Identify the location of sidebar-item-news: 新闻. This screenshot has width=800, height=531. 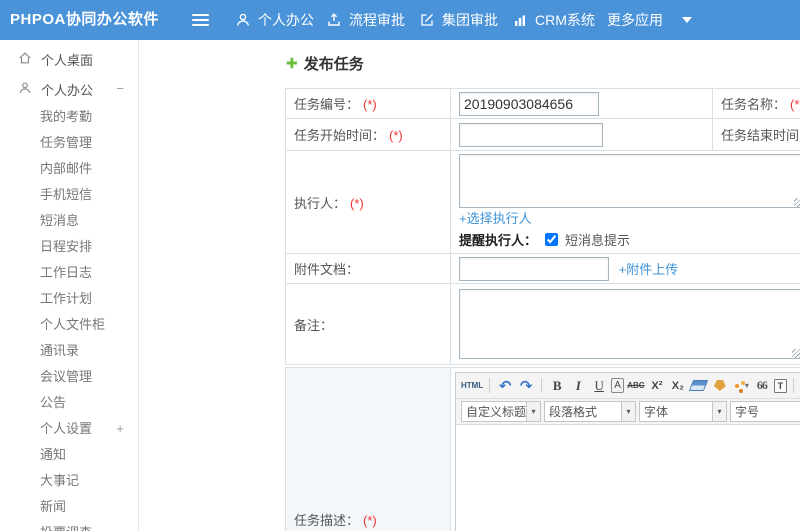
(69, 507).